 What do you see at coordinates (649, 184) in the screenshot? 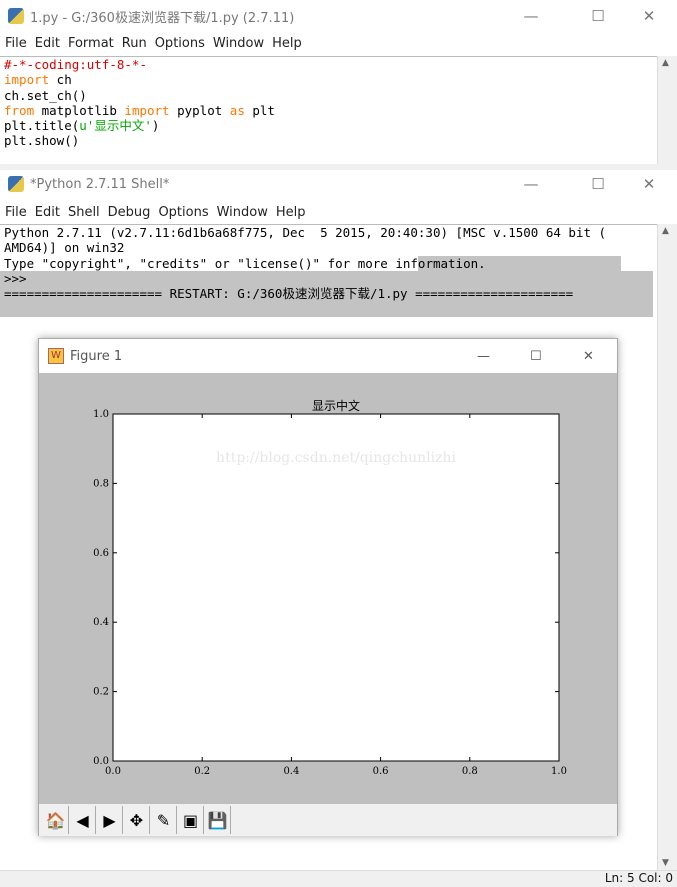
I see `shell-close-button: ✕` at bounding box center [649, 184].